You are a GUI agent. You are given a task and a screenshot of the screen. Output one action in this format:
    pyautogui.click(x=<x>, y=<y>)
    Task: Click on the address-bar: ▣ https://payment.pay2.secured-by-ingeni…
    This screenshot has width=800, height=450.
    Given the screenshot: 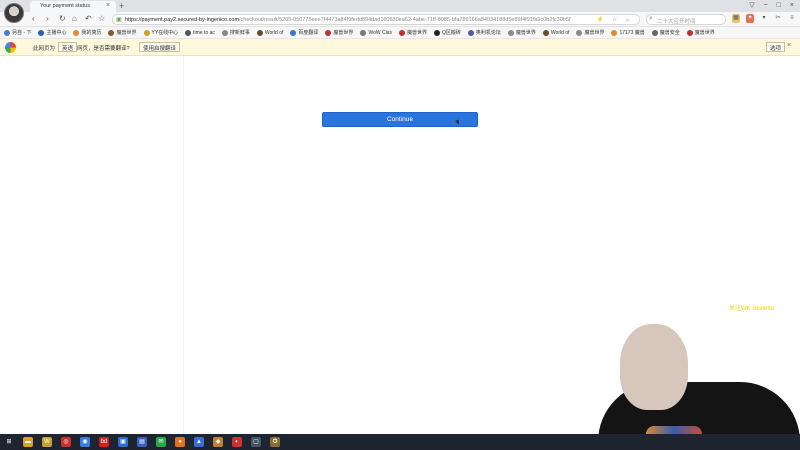 What is the action you would take?
    pyautogui.click(x=376, y=19)
    